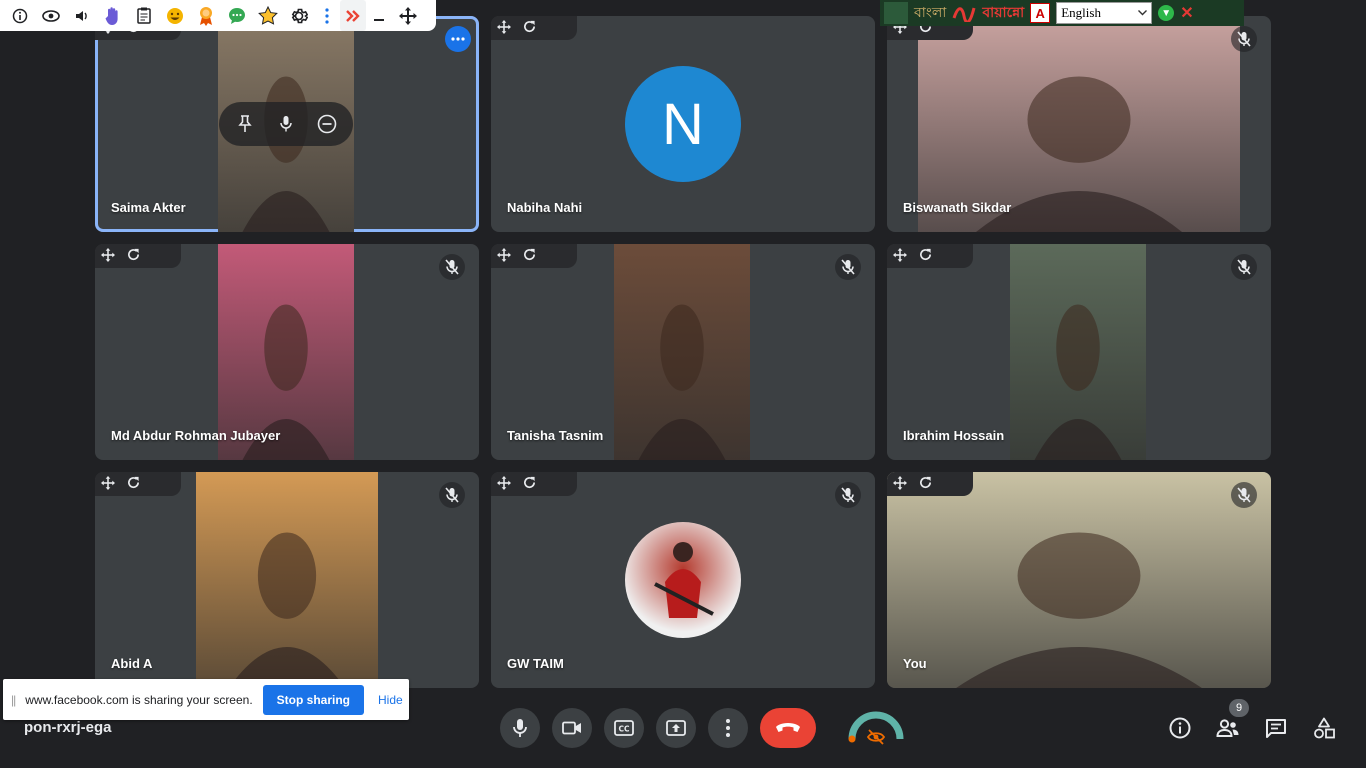 The height and width of the screenshot is (768, 1366). Describe the element at coordinates (205, 15) in the screenshot. I see `award-icon` at that location.